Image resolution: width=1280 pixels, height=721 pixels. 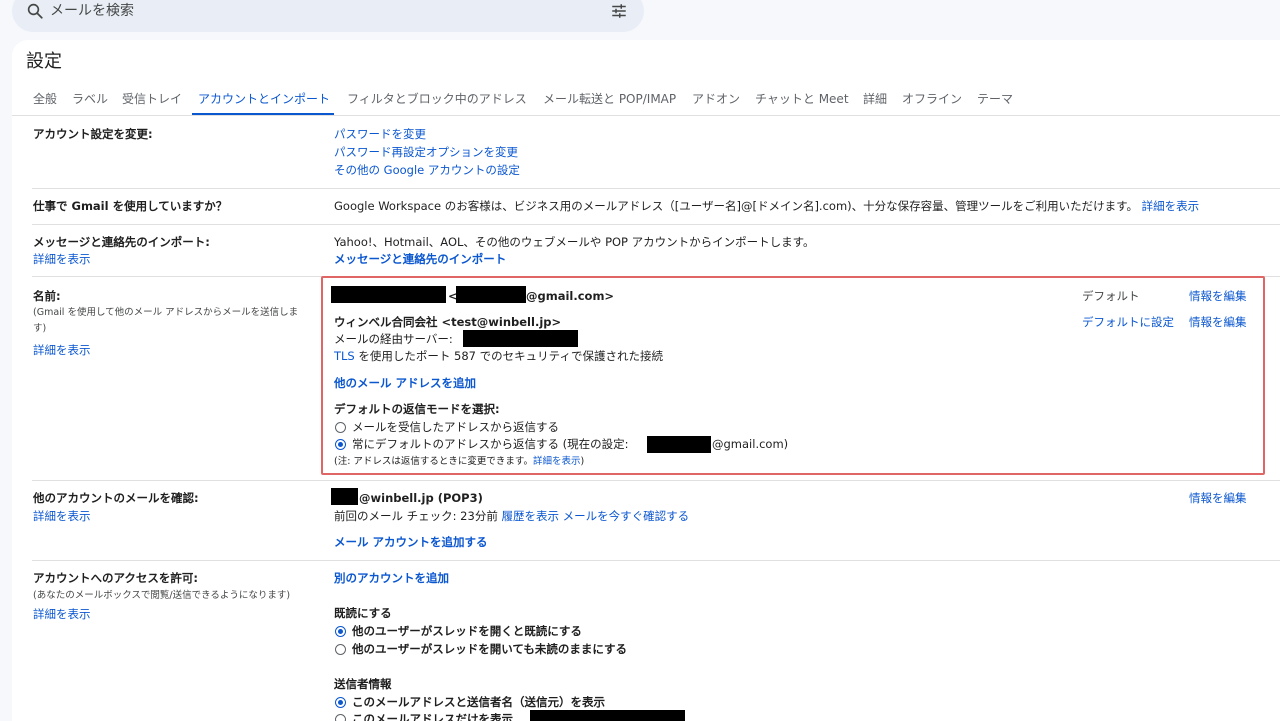 I want to click on redacted-name, so click(x=388, y=294).